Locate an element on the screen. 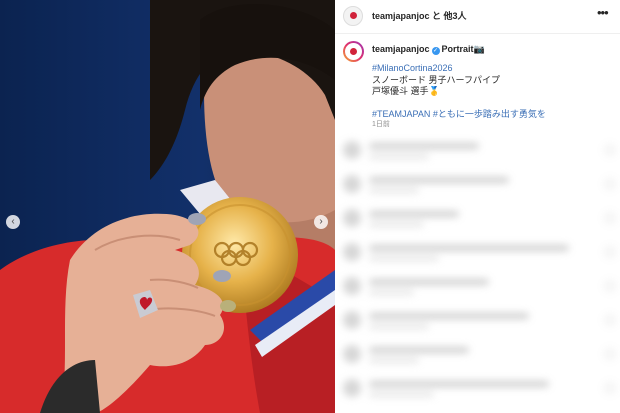 This screenshot has width=620, height=413. post-header: teamjapanjoc と 他3人 ••• is located at coordinates (477, 17).